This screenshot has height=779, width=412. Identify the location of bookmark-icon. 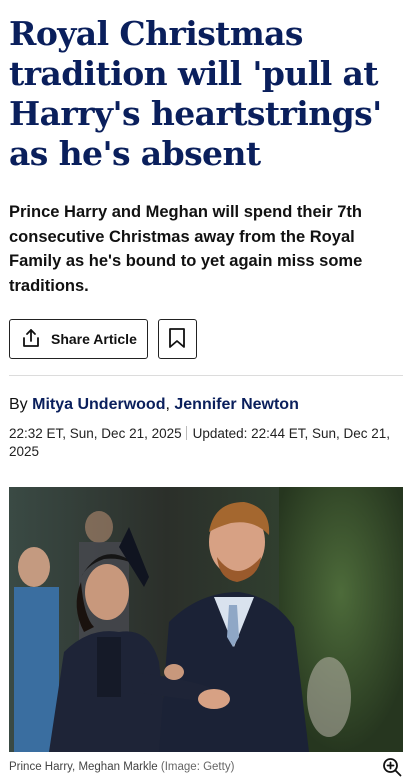
(177, 339).